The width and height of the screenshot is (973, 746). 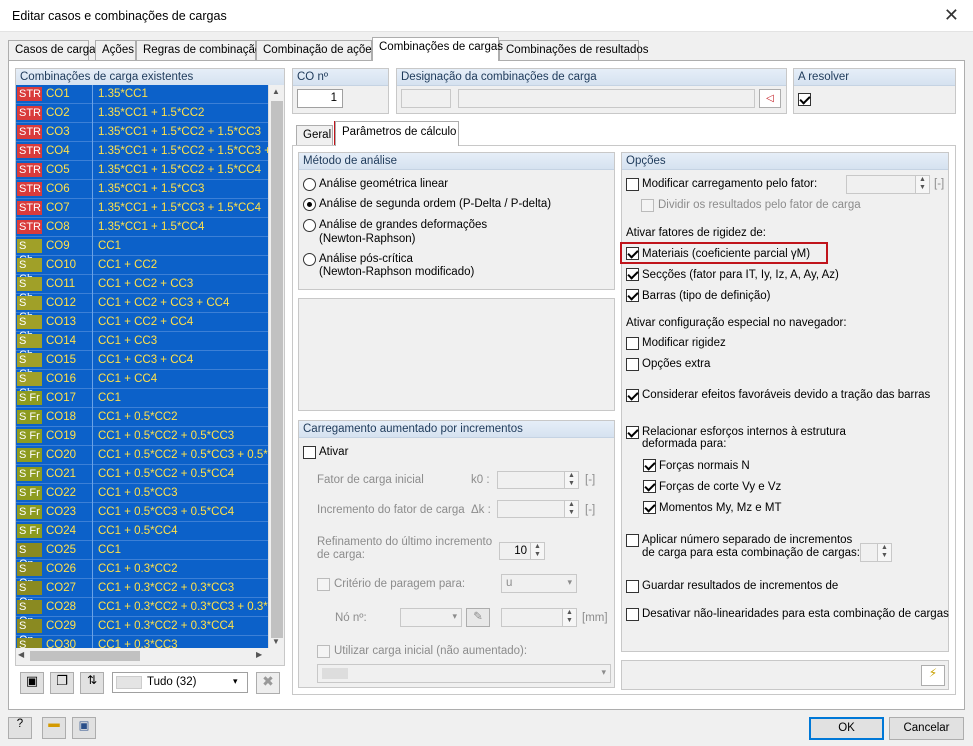 What do you see at coordinates (85, 656) in the screenshot?
I see `hscroll-thumb` at bounding box center [85, 656].